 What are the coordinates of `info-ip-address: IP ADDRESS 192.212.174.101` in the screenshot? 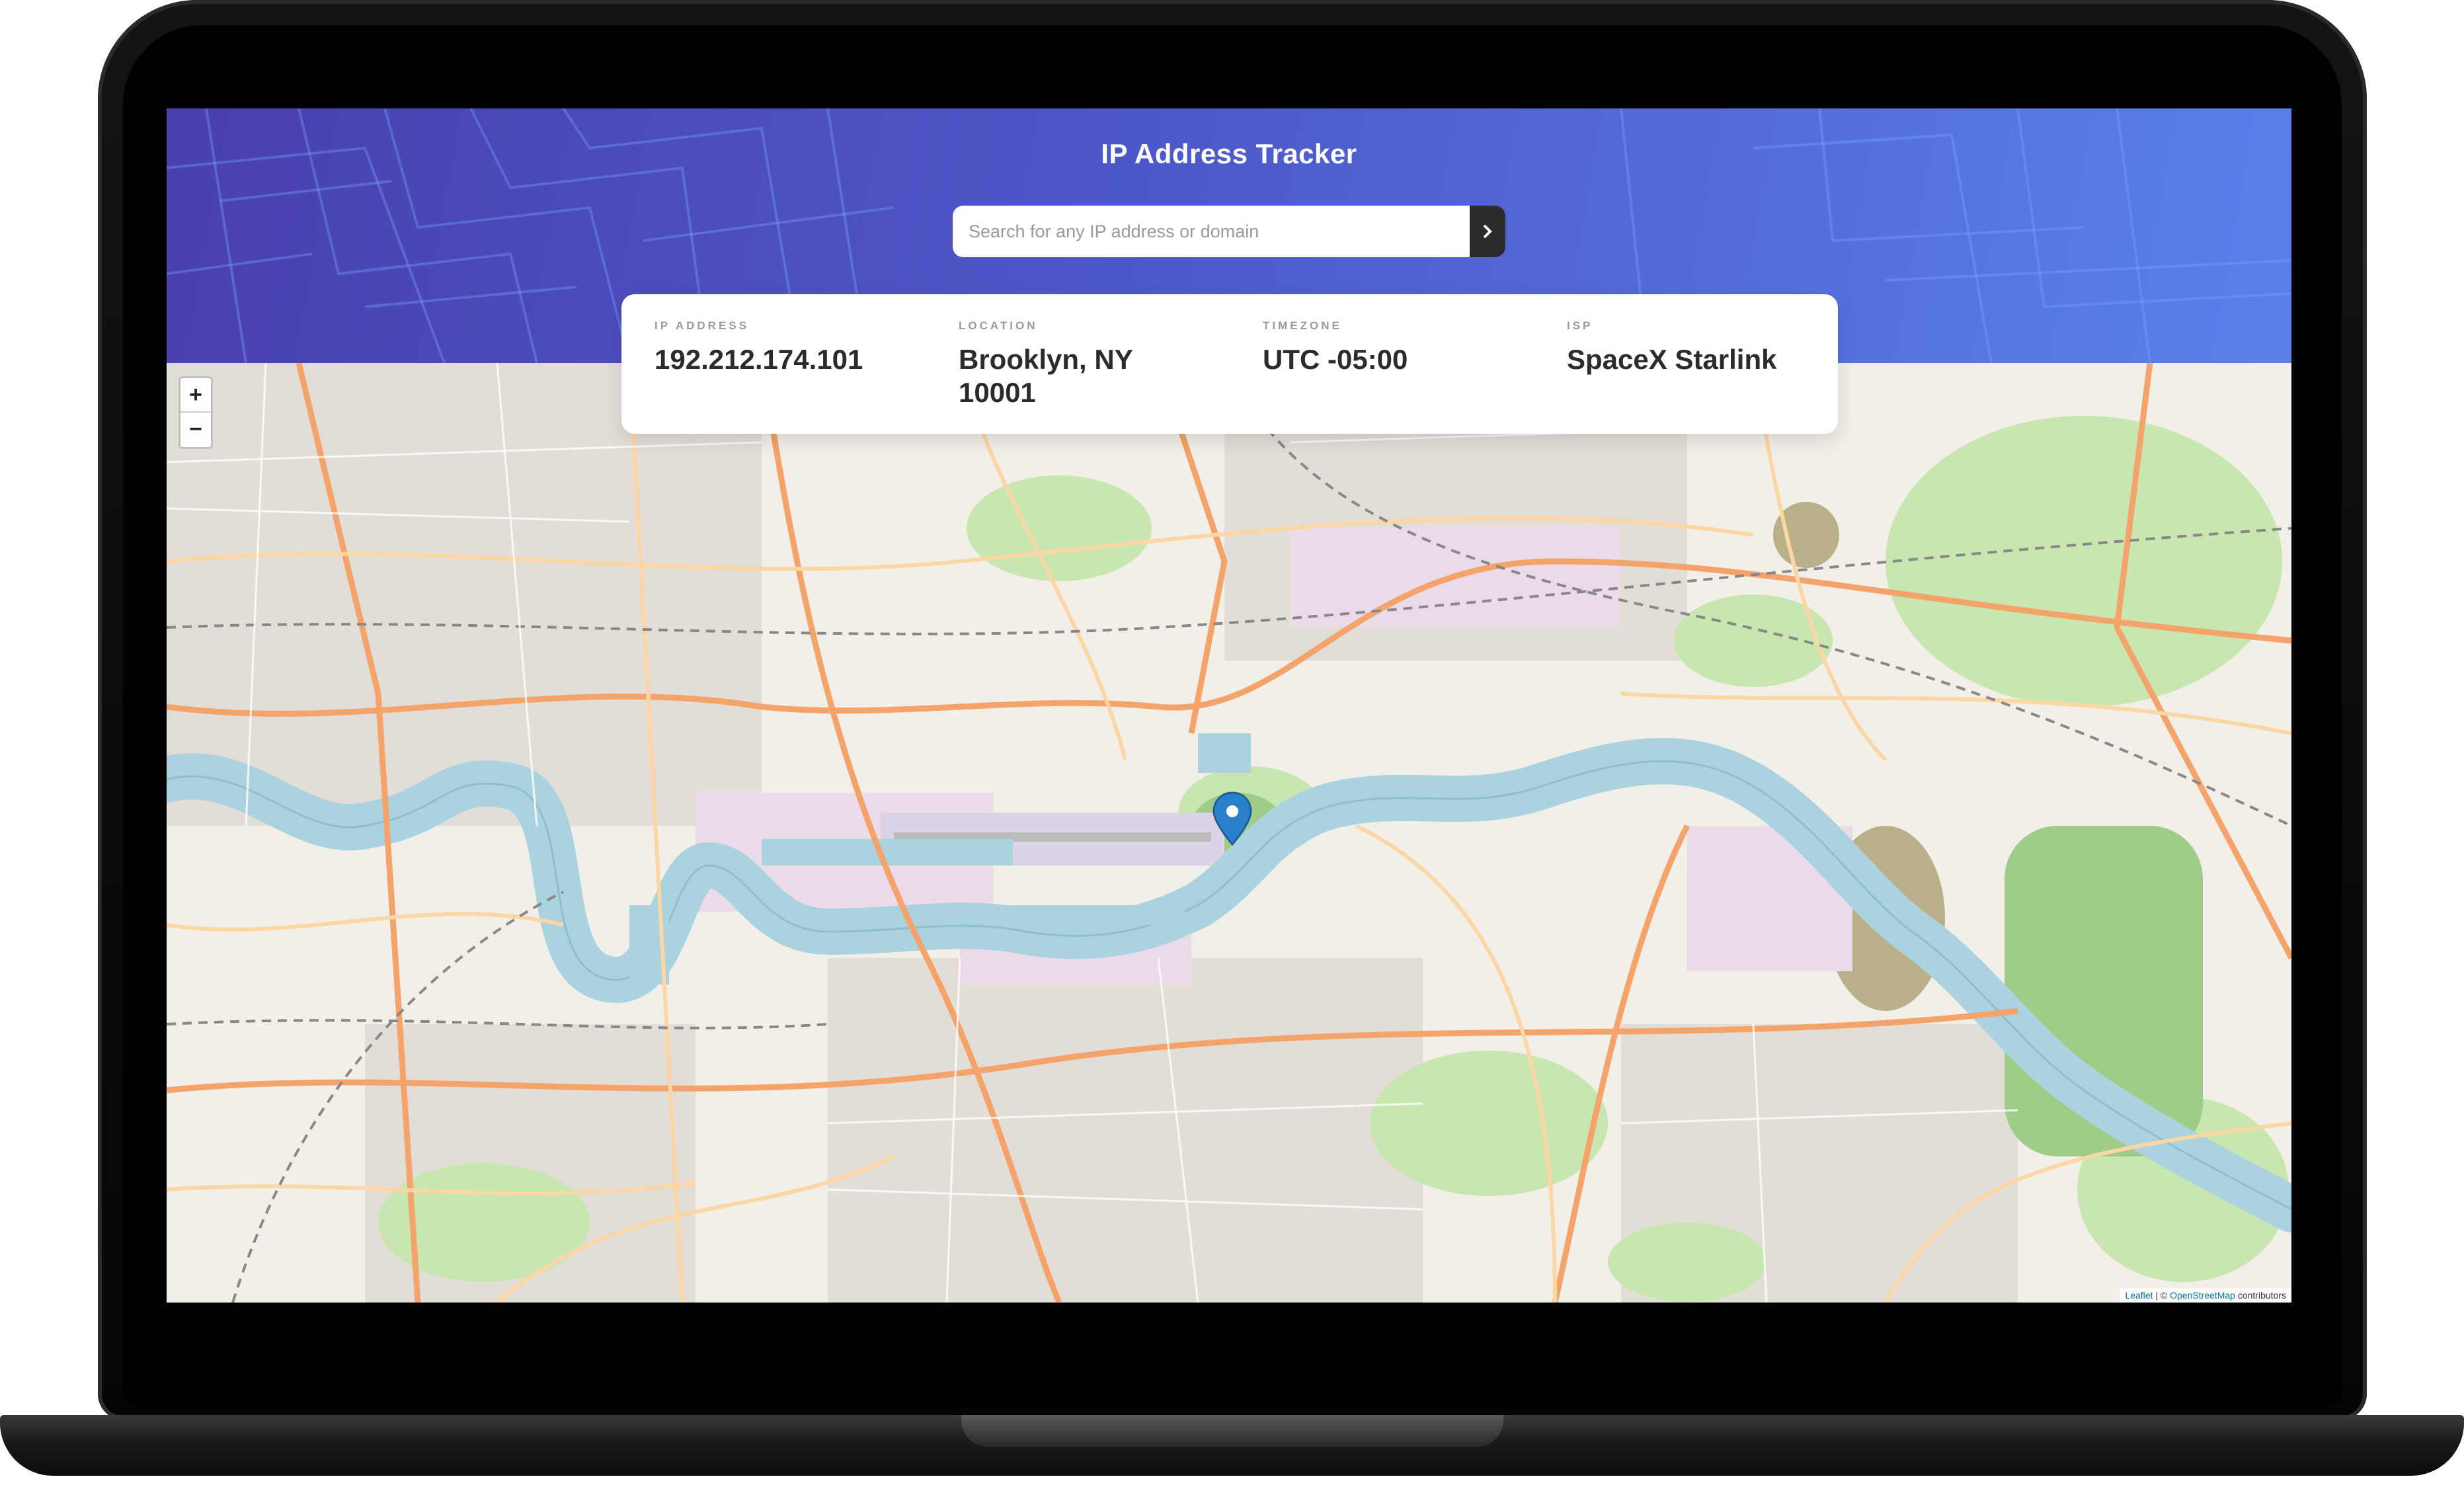 It's located at (794, 347).